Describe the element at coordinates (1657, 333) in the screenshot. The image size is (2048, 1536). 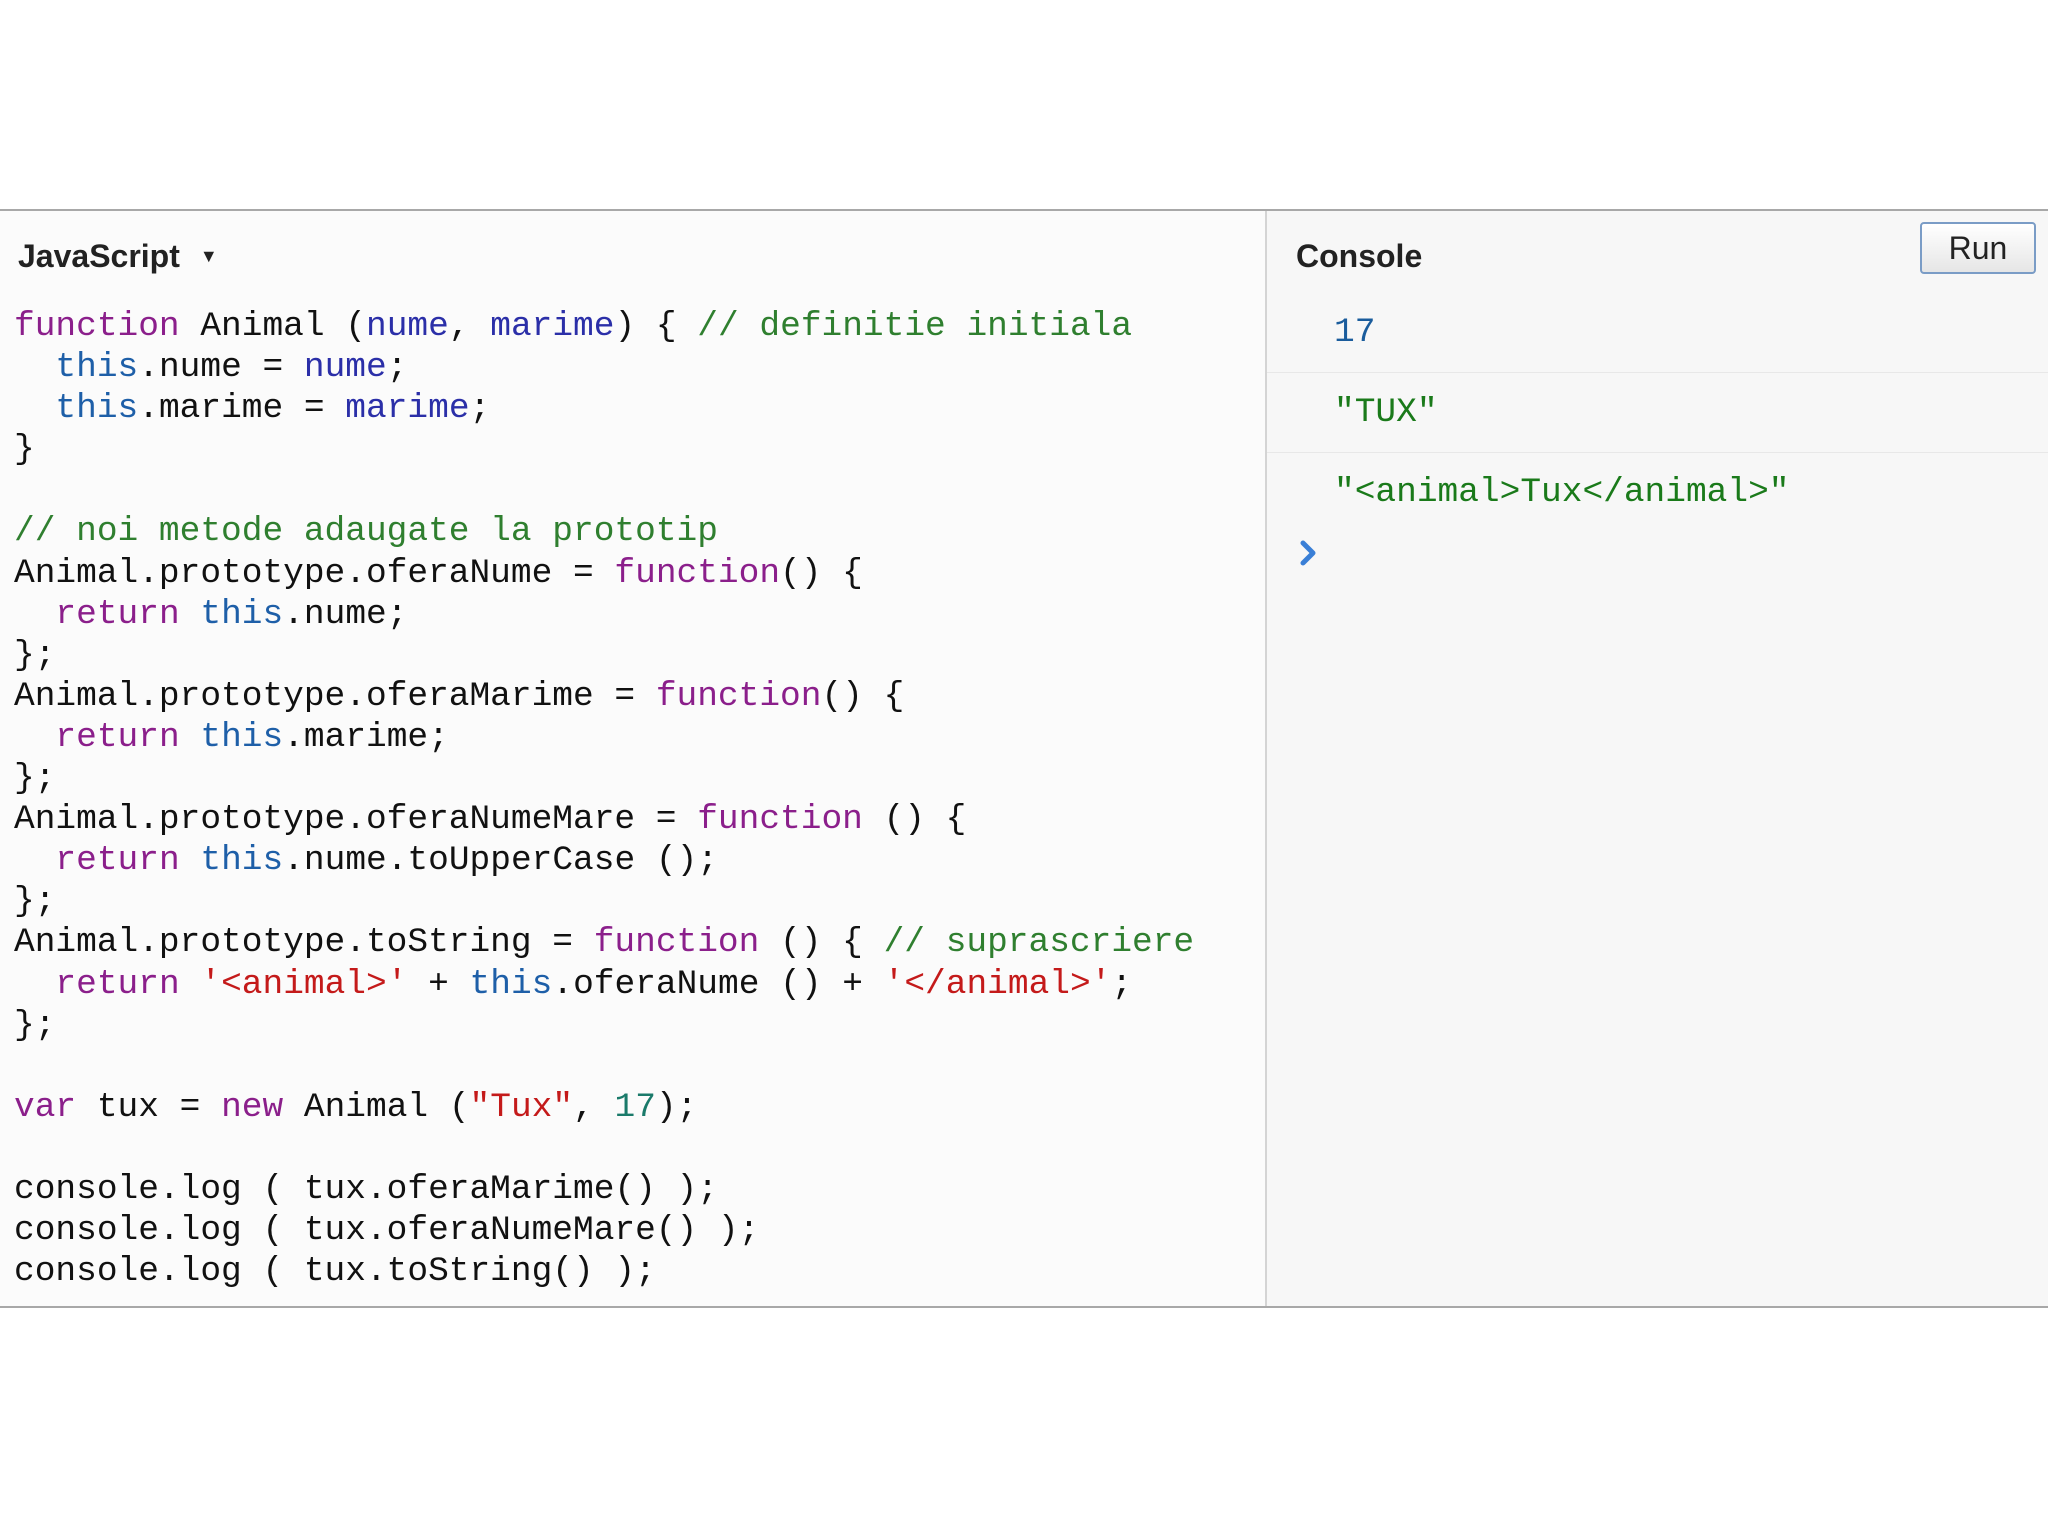
I see `console-output-row: 17` at that location.